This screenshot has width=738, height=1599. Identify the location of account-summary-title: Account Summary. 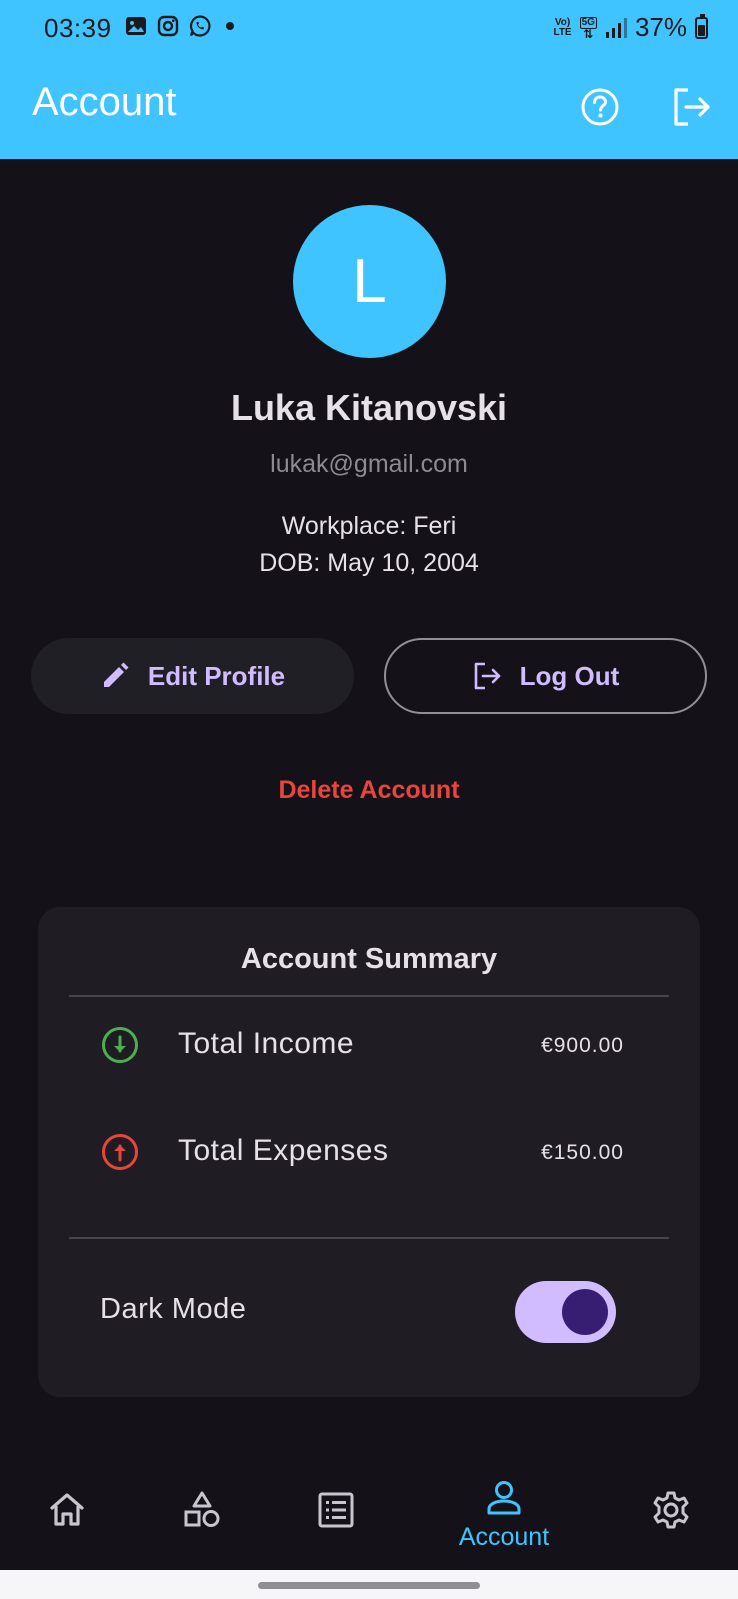
(369, 959).